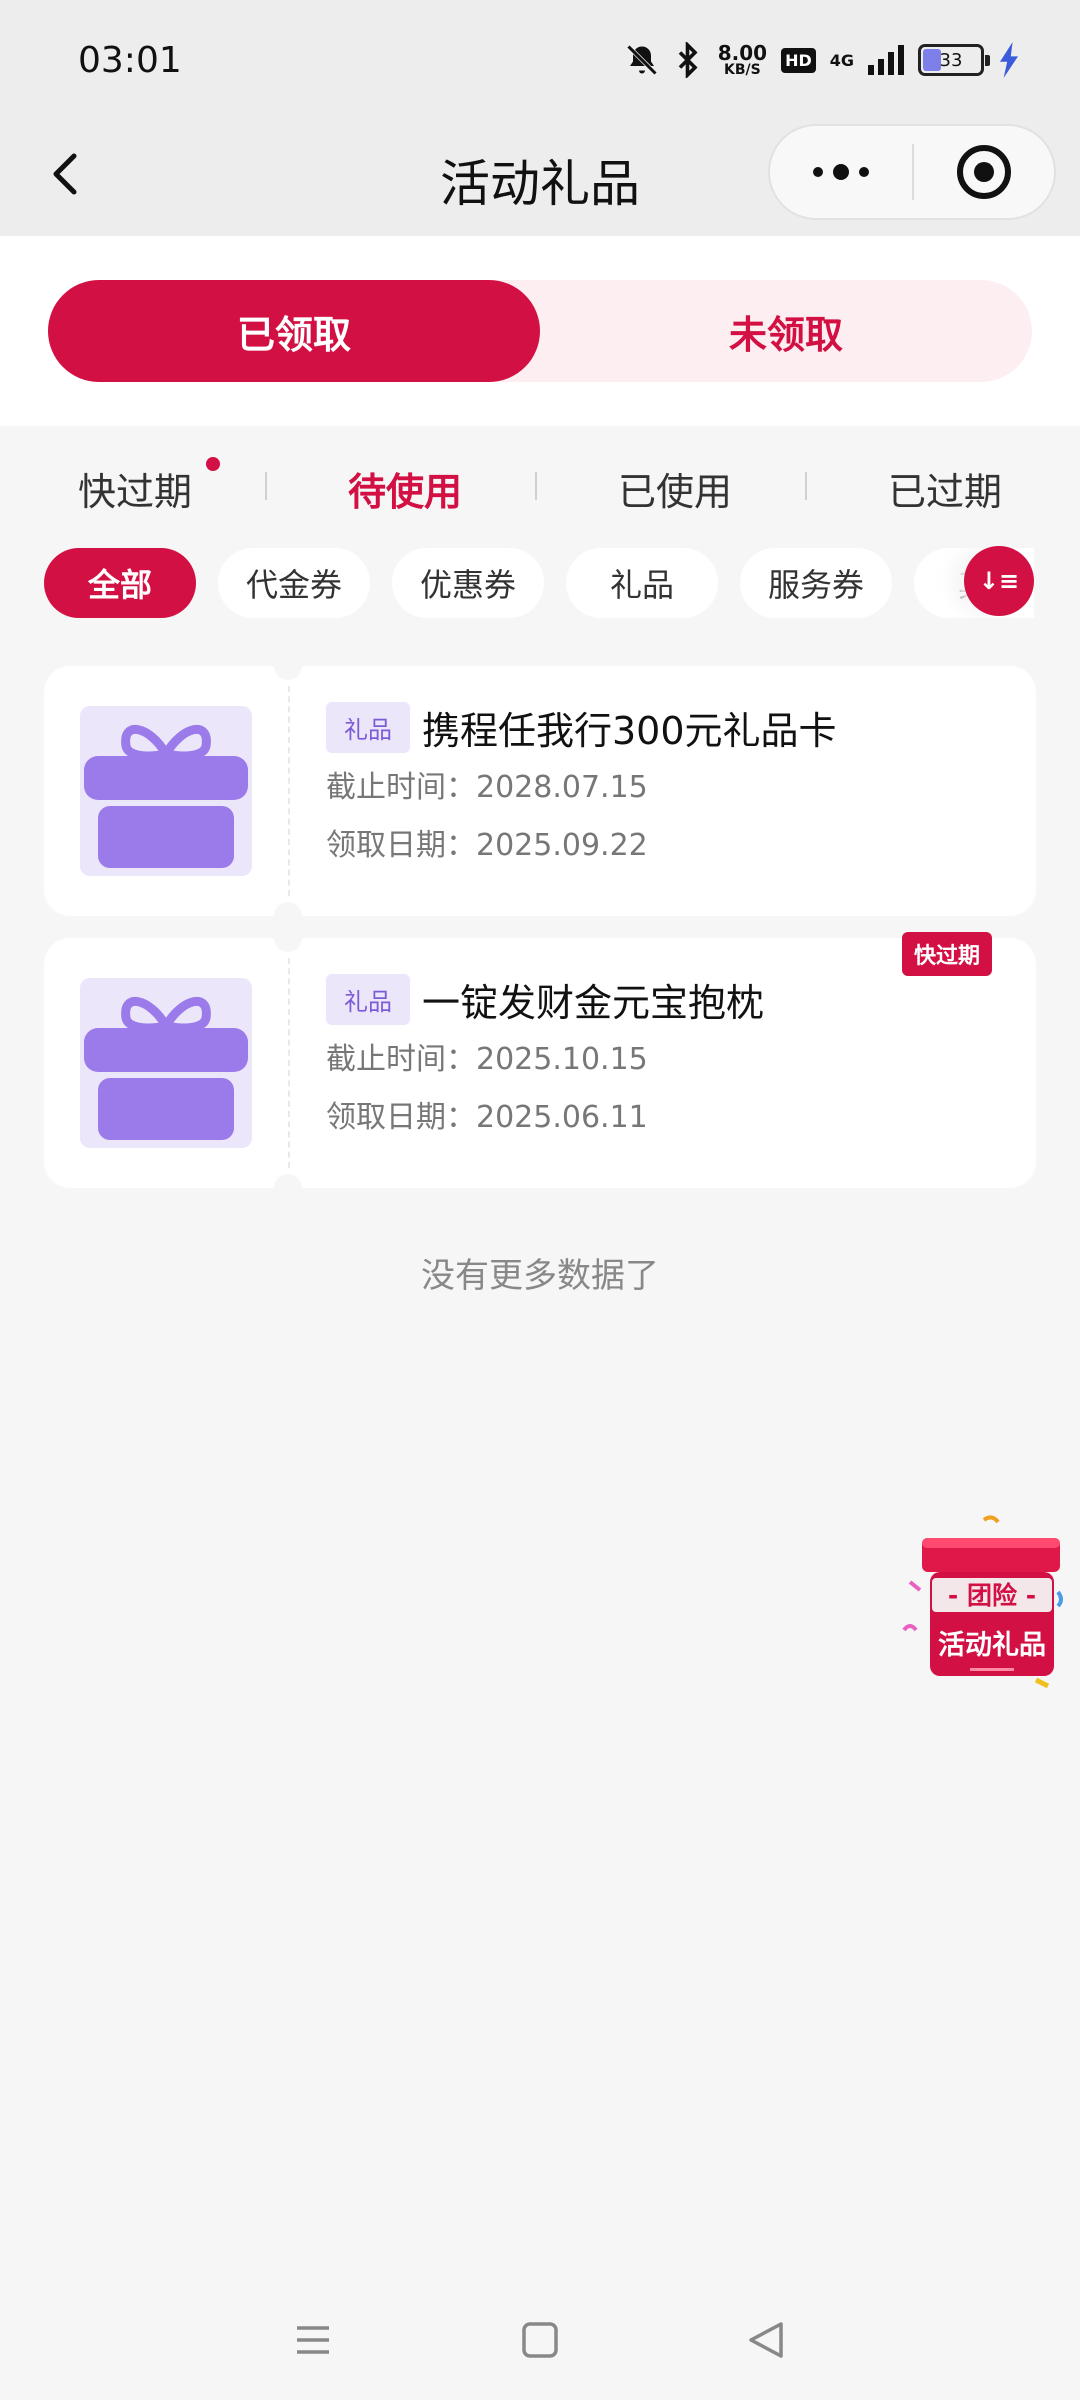  I want to click on target-icon, so click(984, 172).